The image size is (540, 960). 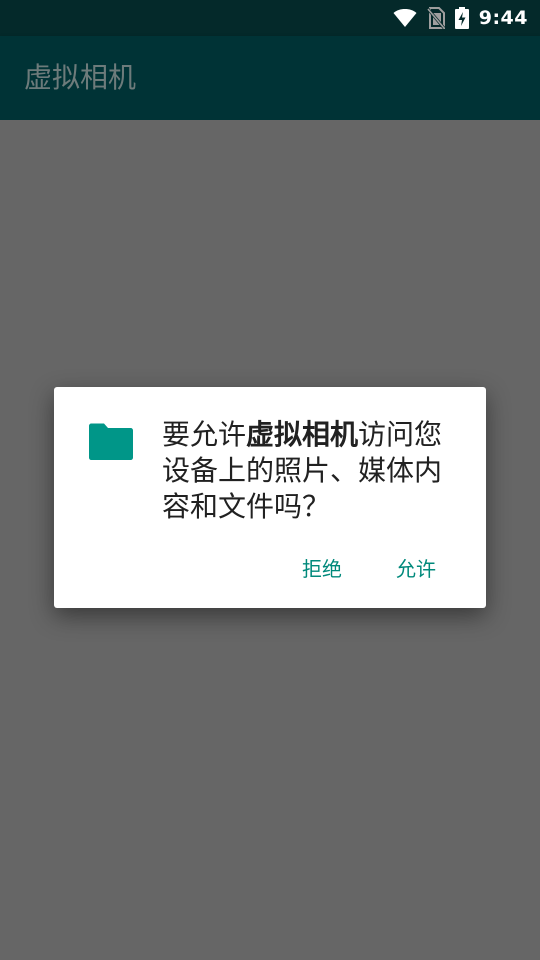 I want to click on status-bar: 9:44, so click(x=270, y=18).